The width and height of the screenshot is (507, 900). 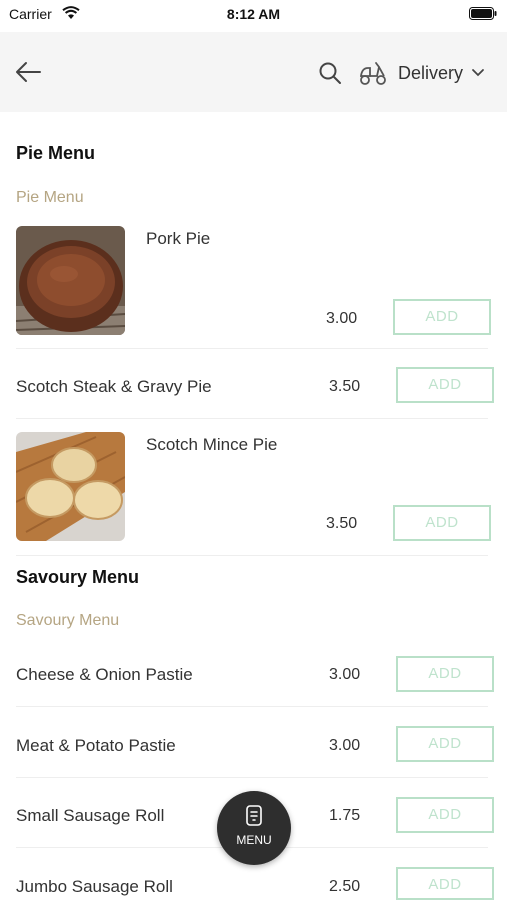 What do you see at coordinates (342, 523) in the screenshot?
I see `item-price-scotch-mince-pie: 3.50` at bounding box center [342, 523].